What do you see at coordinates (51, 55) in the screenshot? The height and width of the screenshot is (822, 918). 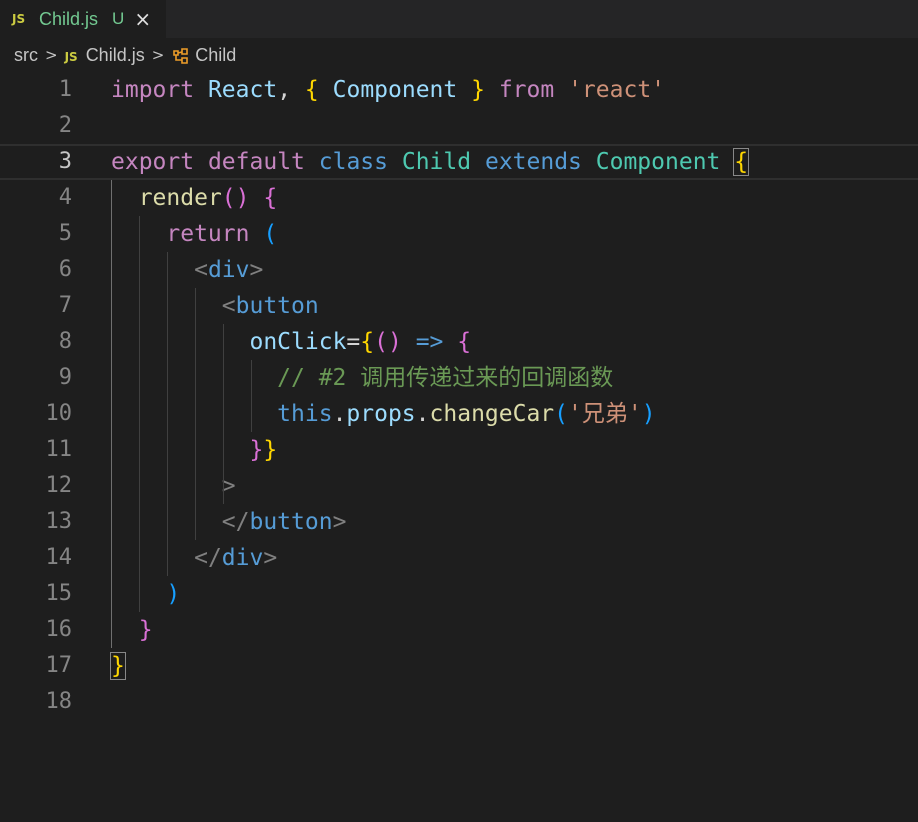 I see `chevron-right-icon: >` at bounding box center [51, 55].